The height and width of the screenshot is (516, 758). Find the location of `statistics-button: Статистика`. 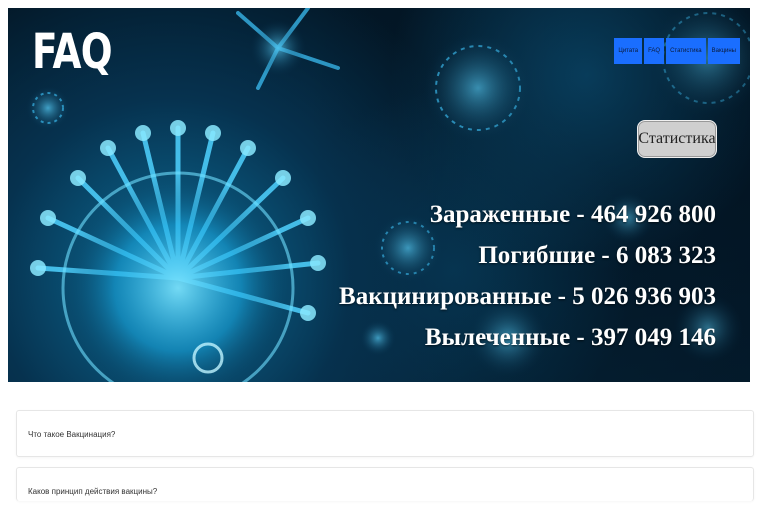

statistics-button: Статистика is located at coordinates (677, 139).